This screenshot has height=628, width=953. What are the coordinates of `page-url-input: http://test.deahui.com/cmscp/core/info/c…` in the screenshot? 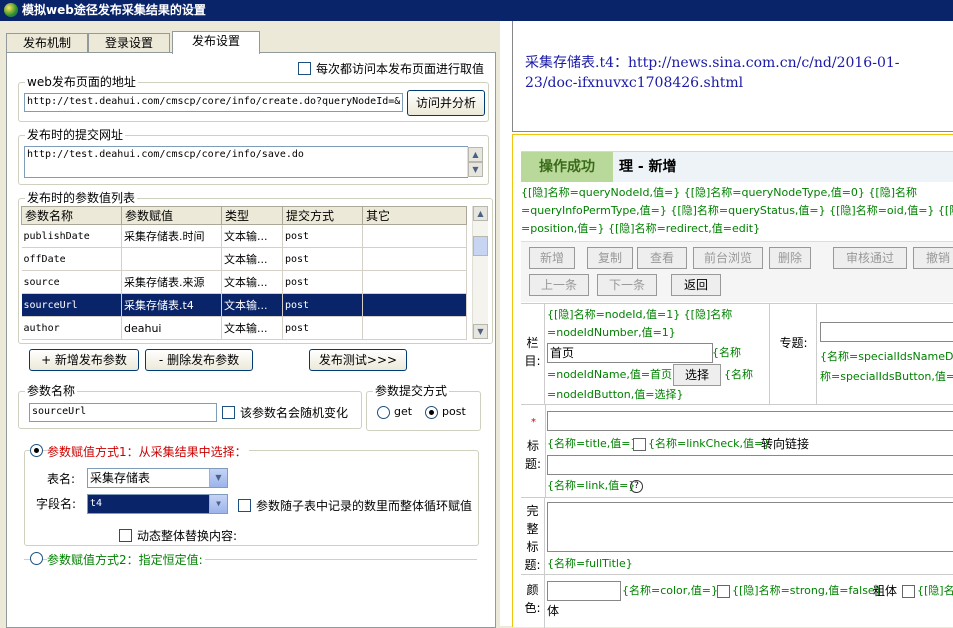 It's located at (213, 102).